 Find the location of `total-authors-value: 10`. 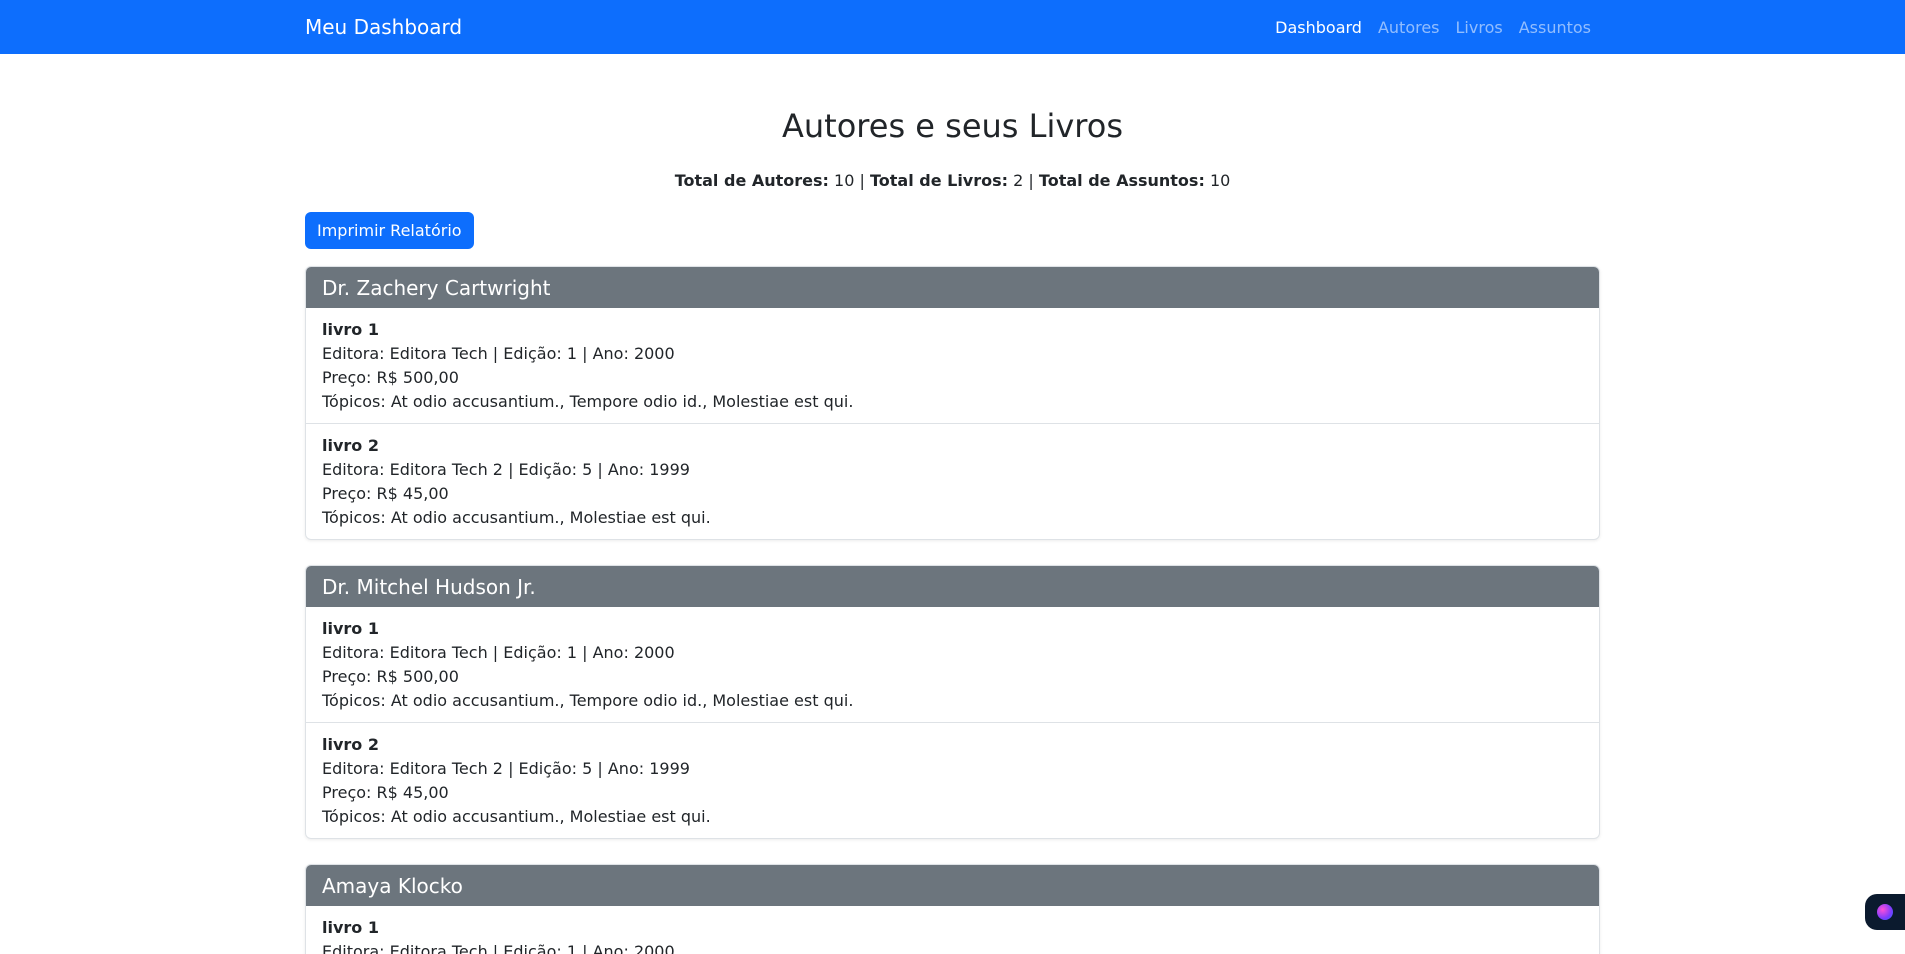

total-authors-value: 10 is located at coordinates (844, 180).